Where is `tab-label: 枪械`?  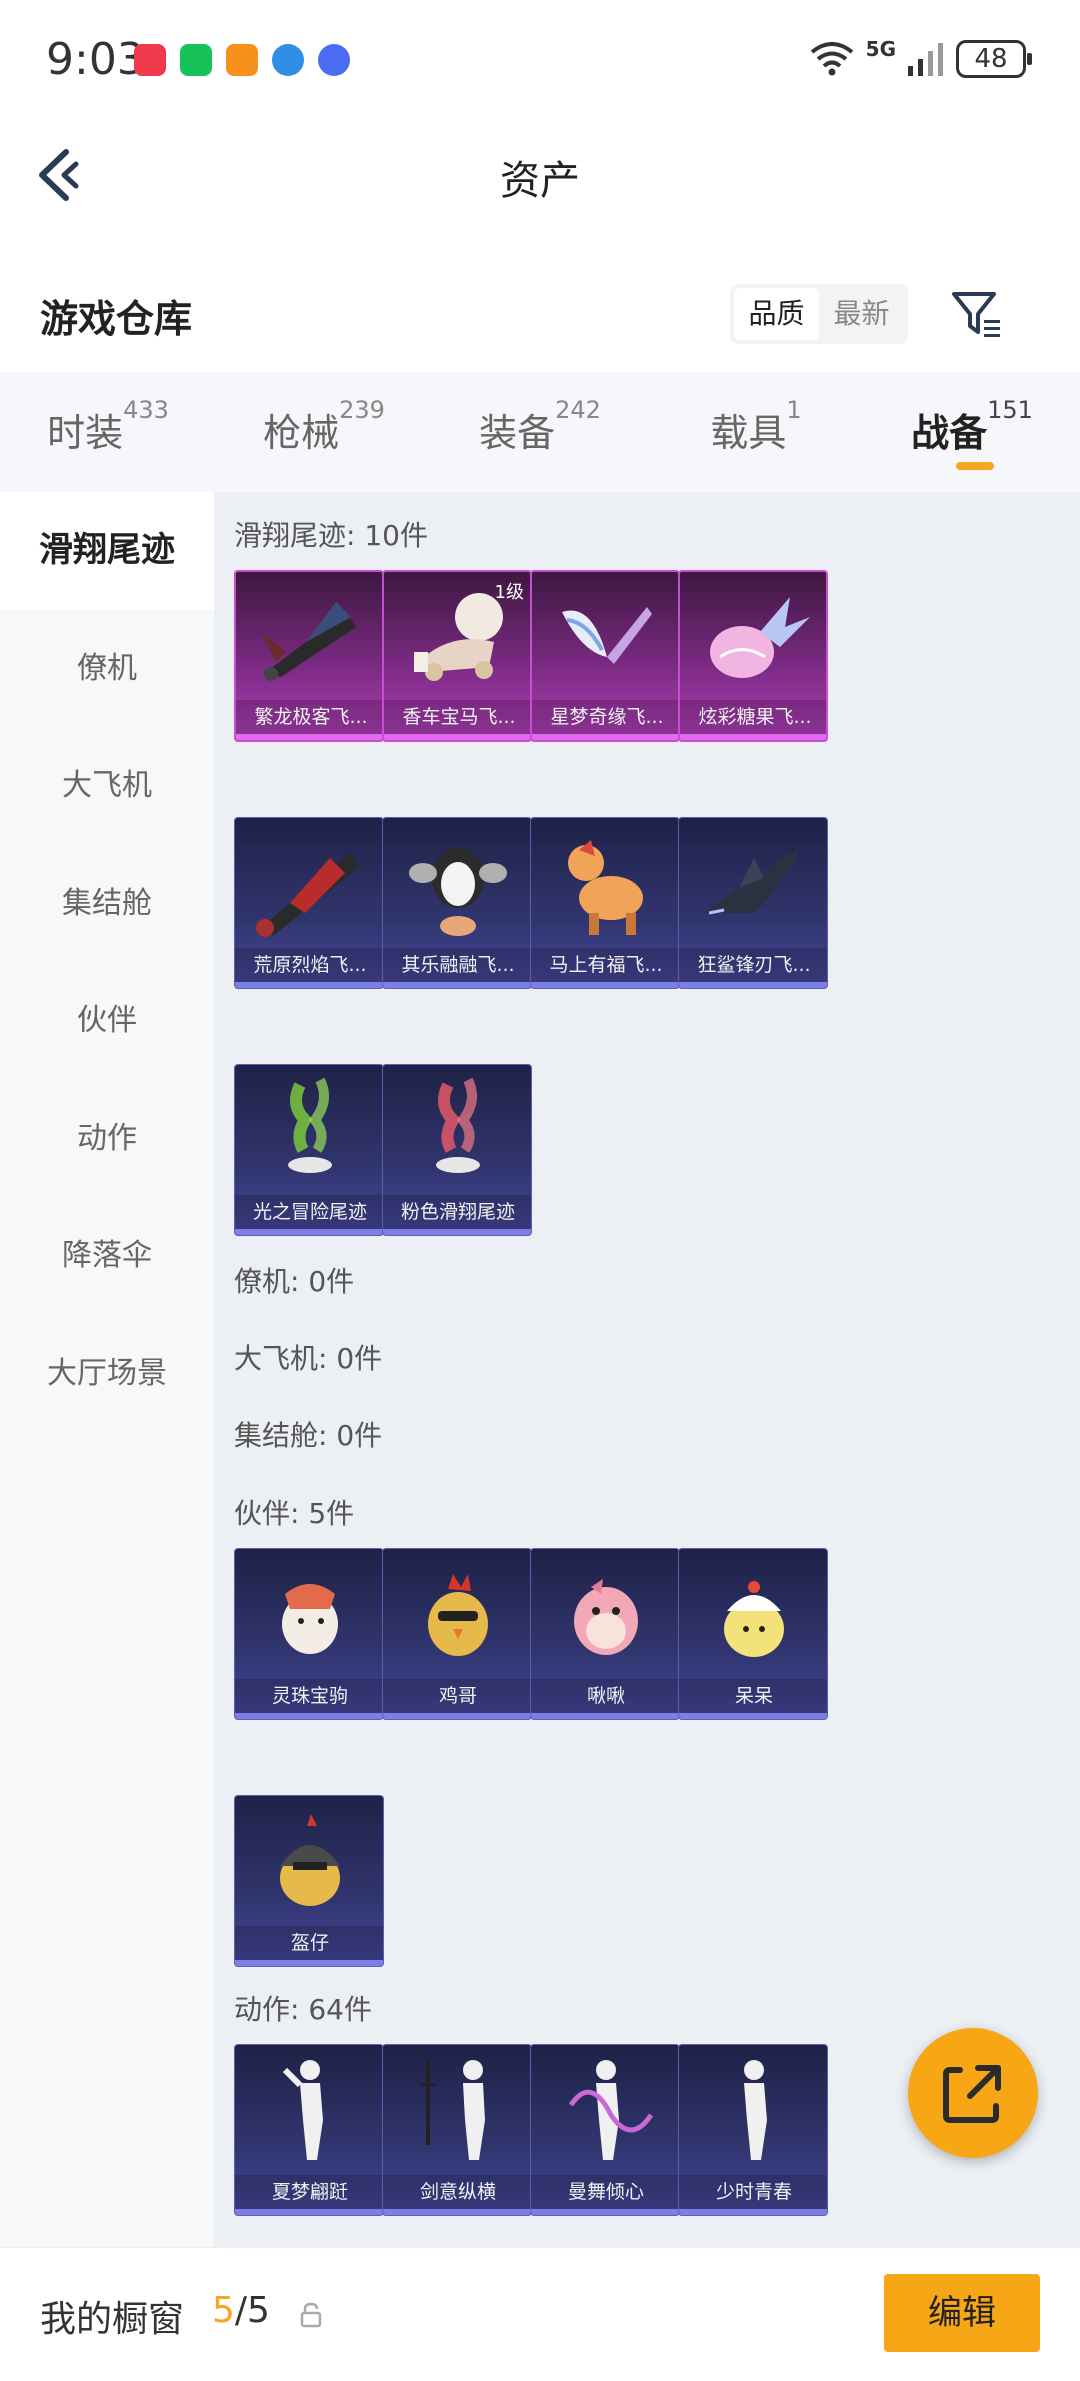 tab-label: 枪械 is located at coordinates (301, 433).